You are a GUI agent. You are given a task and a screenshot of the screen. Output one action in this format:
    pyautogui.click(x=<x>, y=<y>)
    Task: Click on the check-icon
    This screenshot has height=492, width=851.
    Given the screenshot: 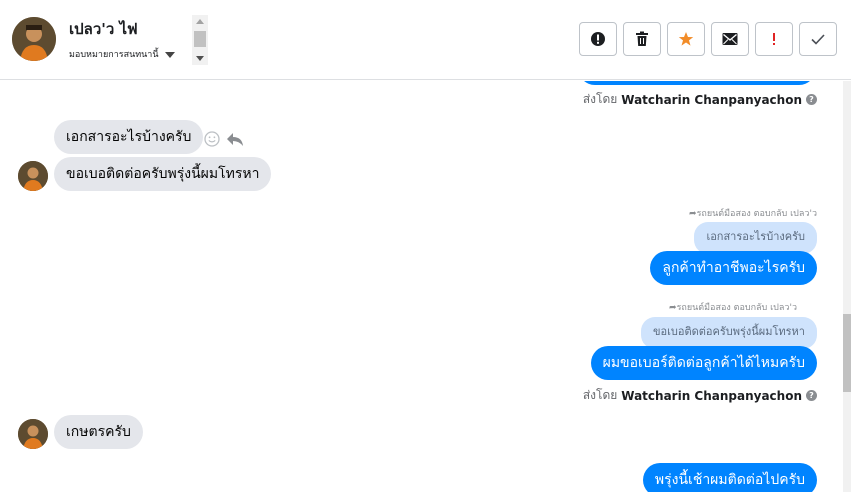 What is the action you would take?
    pyautogui.click(x=818, y=39)
    